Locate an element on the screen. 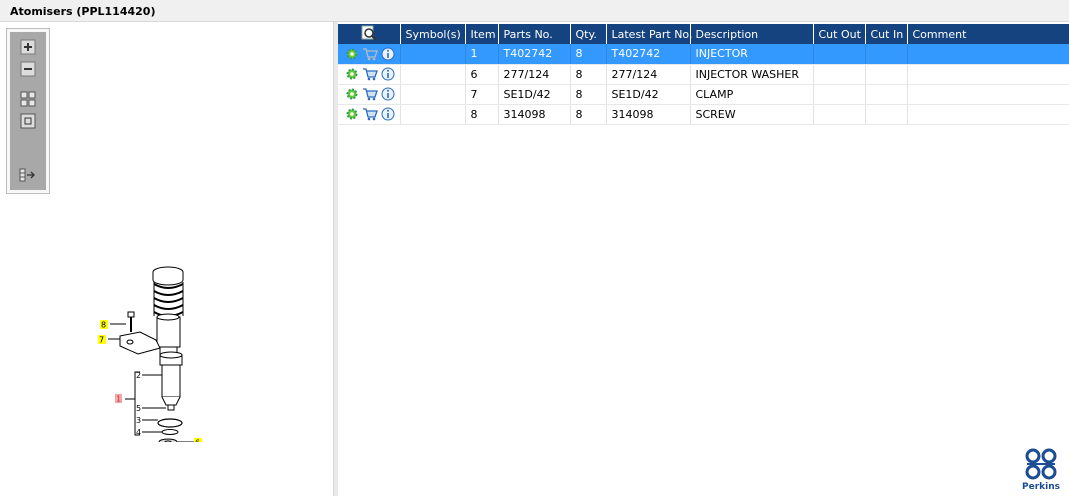 This screenshot has height=496, width=1069. column-qty: Qty. is located at coordinates (588, 34).